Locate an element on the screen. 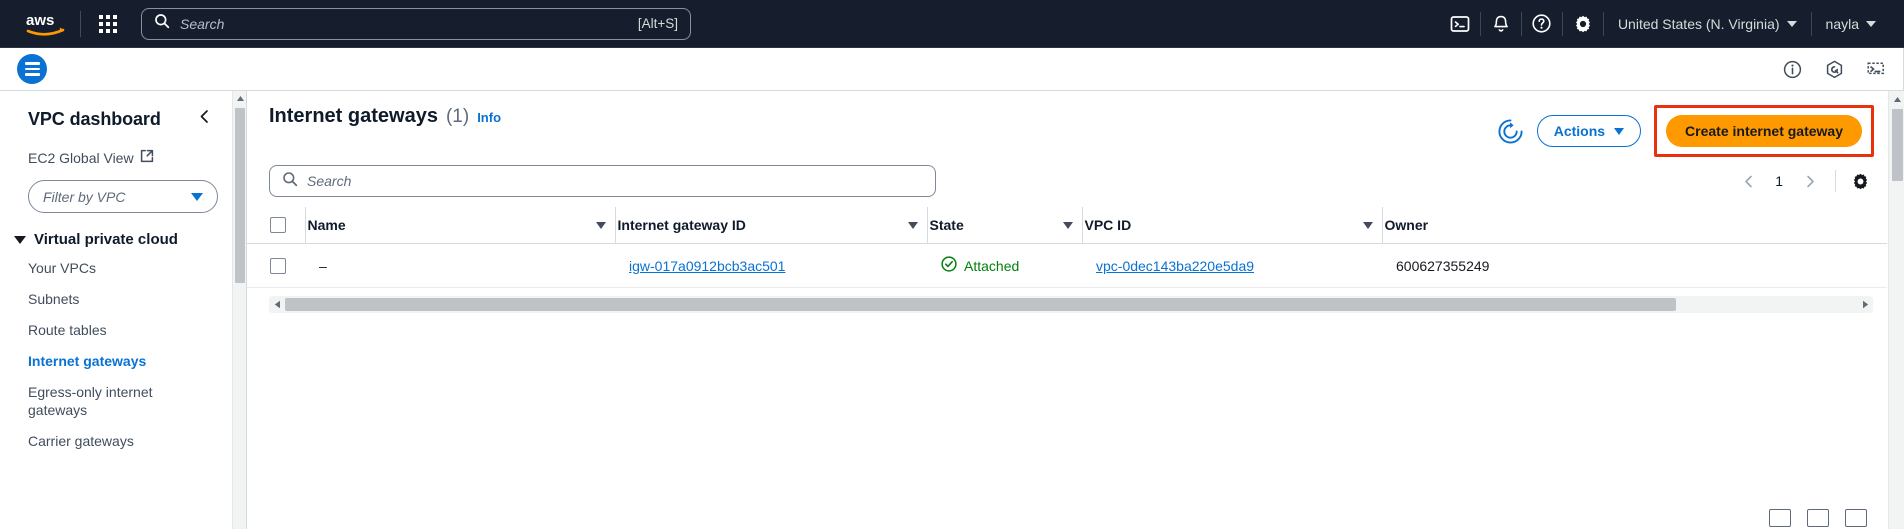 The image size is (1904, 529). column-header-name: Name is located at coordinates (459, 225).